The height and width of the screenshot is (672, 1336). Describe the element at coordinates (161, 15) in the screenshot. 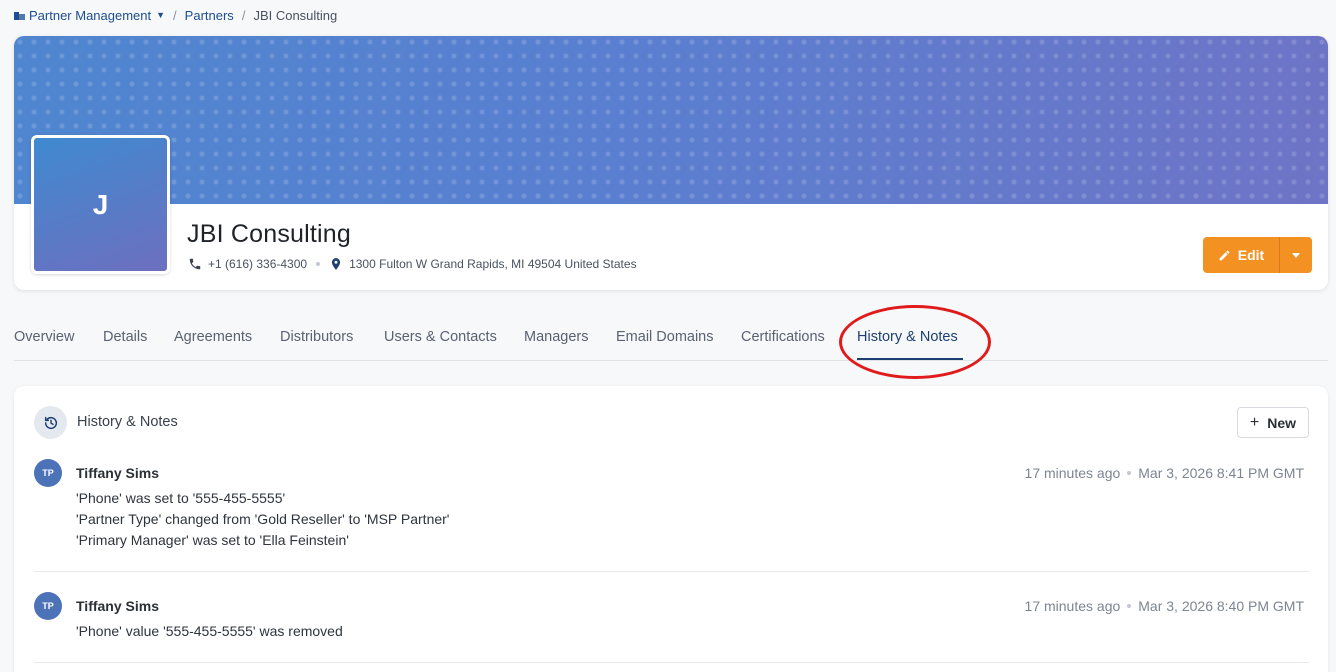

I see `chevron-down-icon: ▼` at that location.